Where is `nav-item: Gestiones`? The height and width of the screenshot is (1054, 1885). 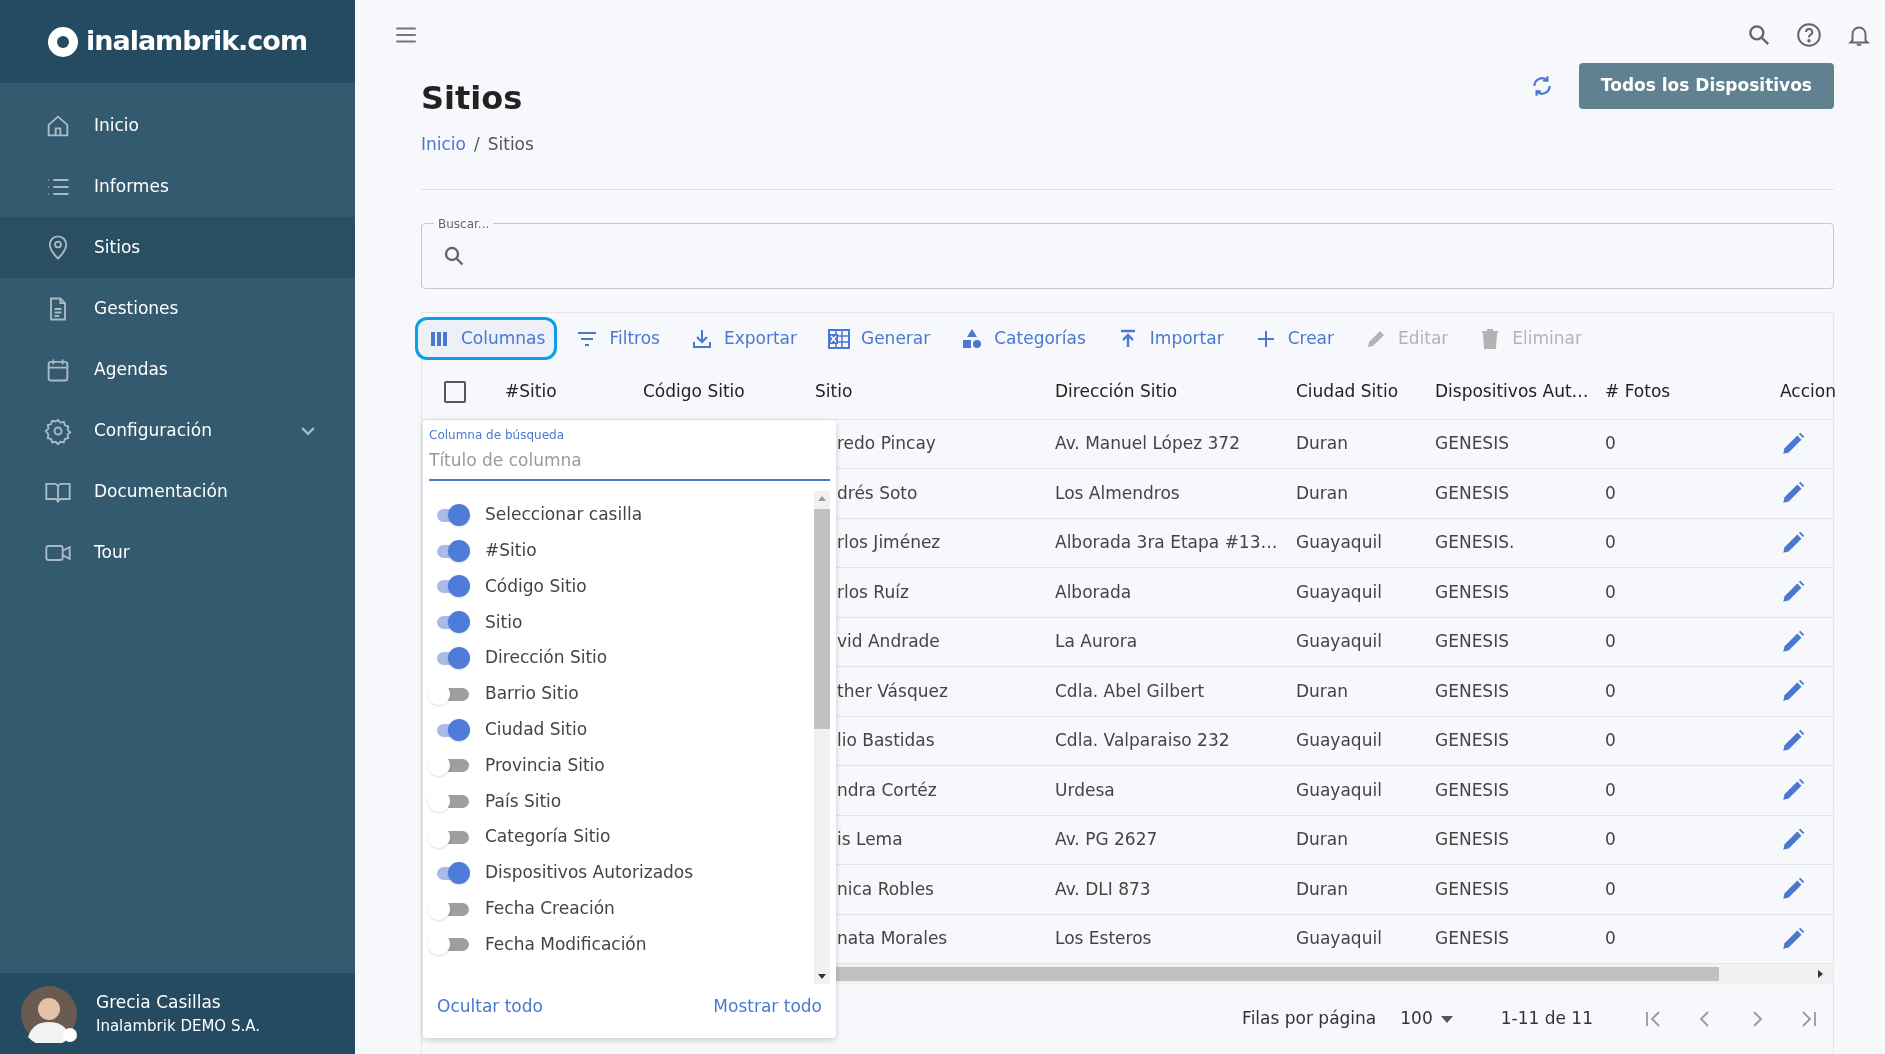 nav-item: Gestiones is located at coordinates (177, 308).